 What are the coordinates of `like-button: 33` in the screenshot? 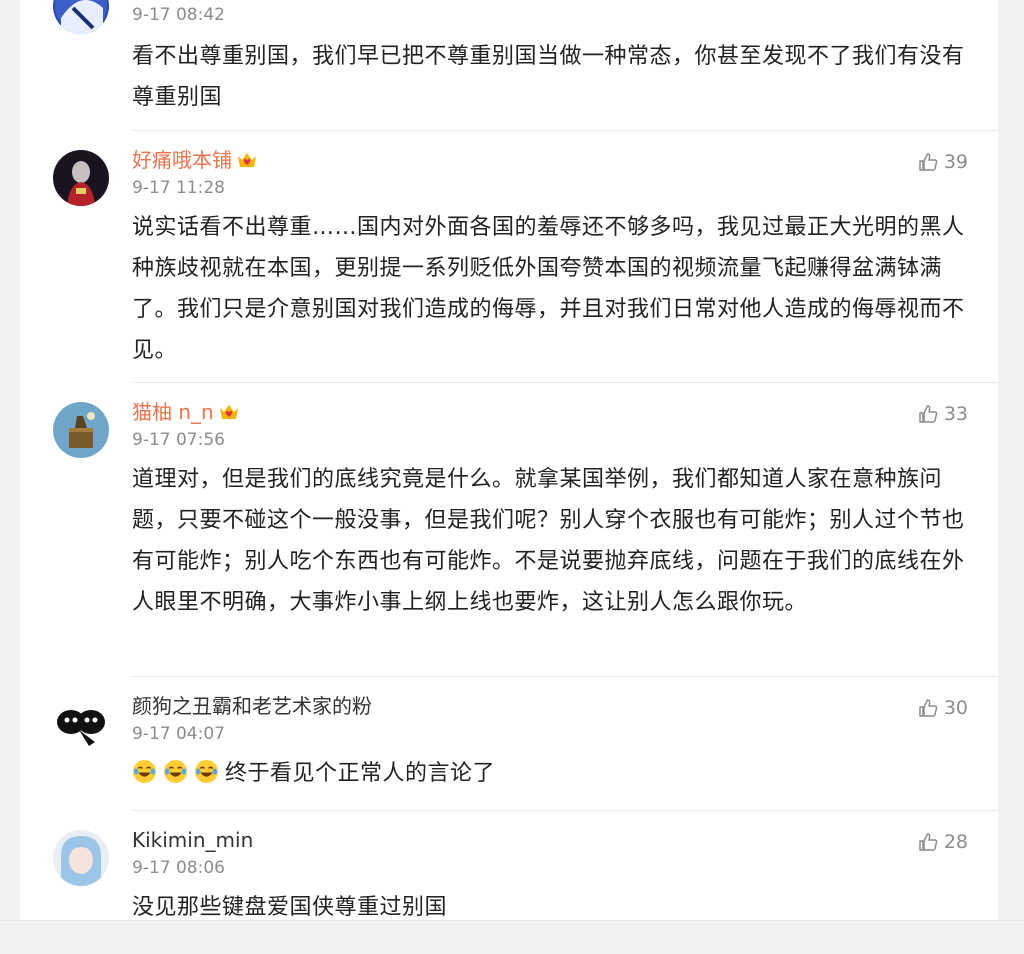 It's located at (943, 414).